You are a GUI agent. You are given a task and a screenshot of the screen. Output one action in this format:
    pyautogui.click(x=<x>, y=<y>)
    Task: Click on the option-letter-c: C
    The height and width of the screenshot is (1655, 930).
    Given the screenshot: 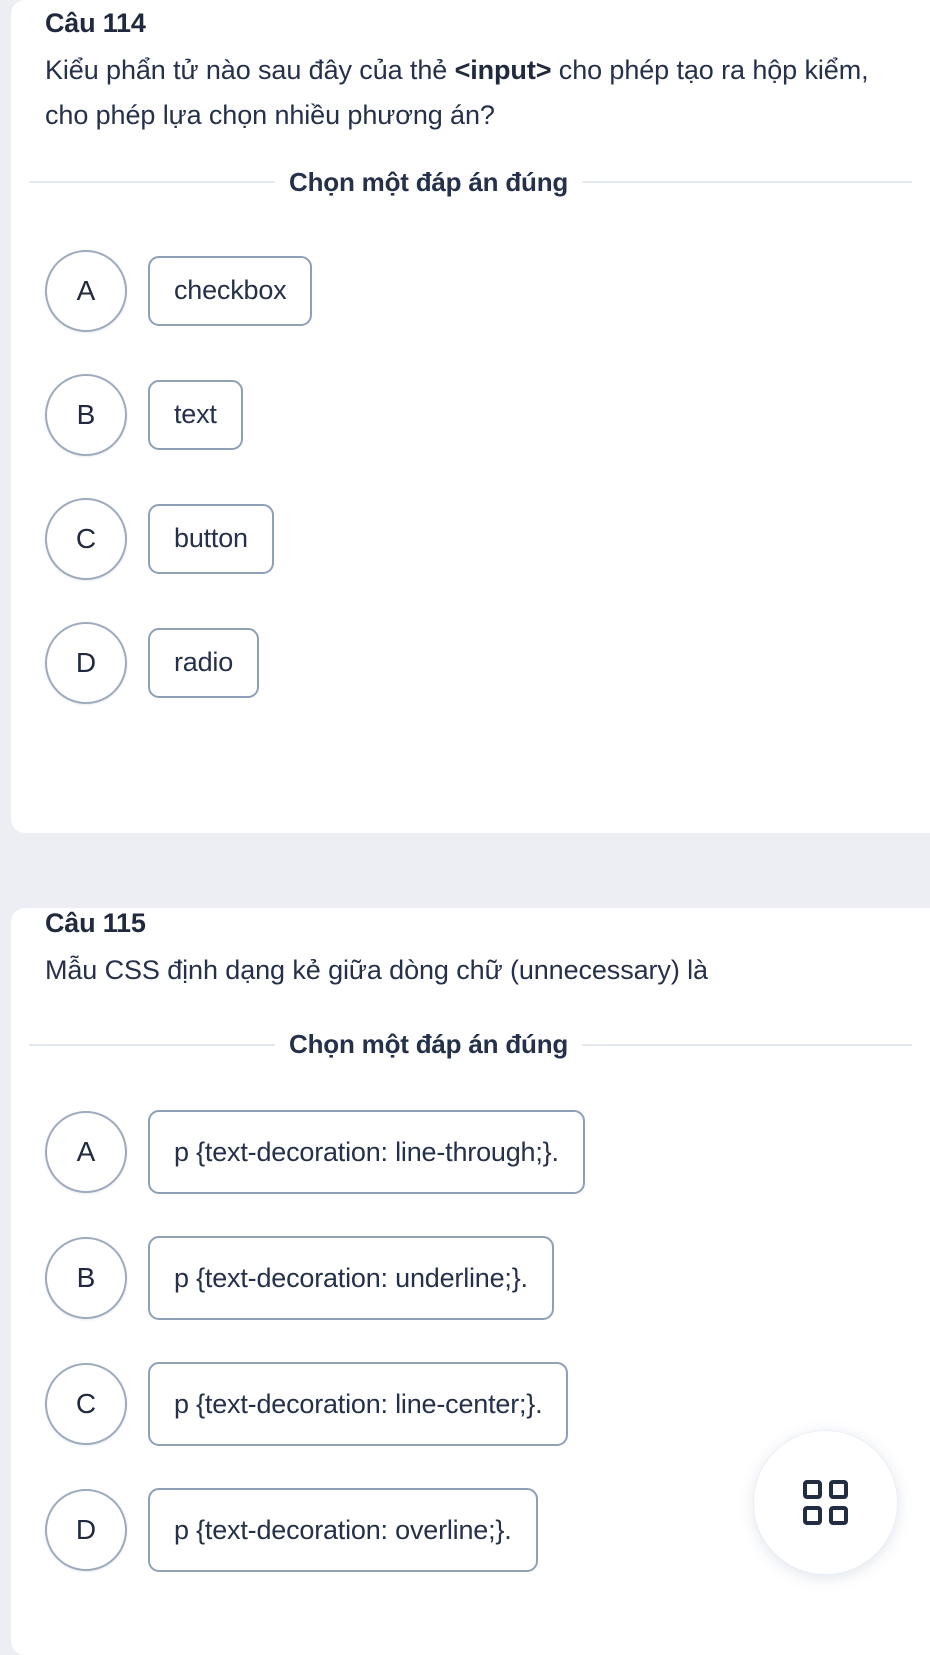 What is the action you would take?
    pyautogui.click(x=86, y=538)
    